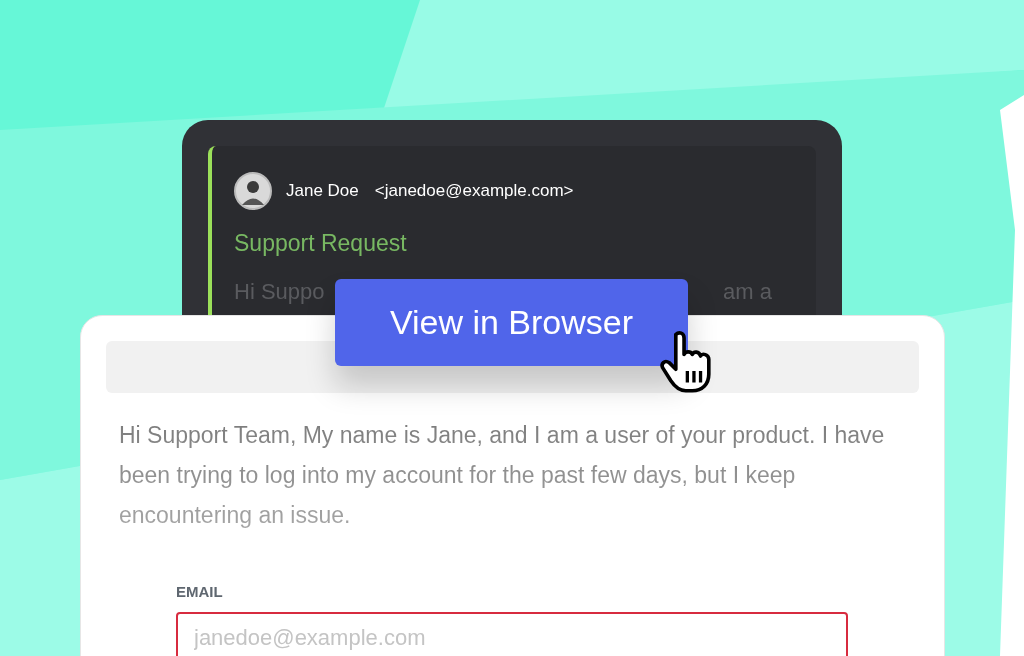  What do you see at coordinates (512, 633) in the screenshot?
I see `email-input: janedoe@example.com` at bounding box center [512, 633].